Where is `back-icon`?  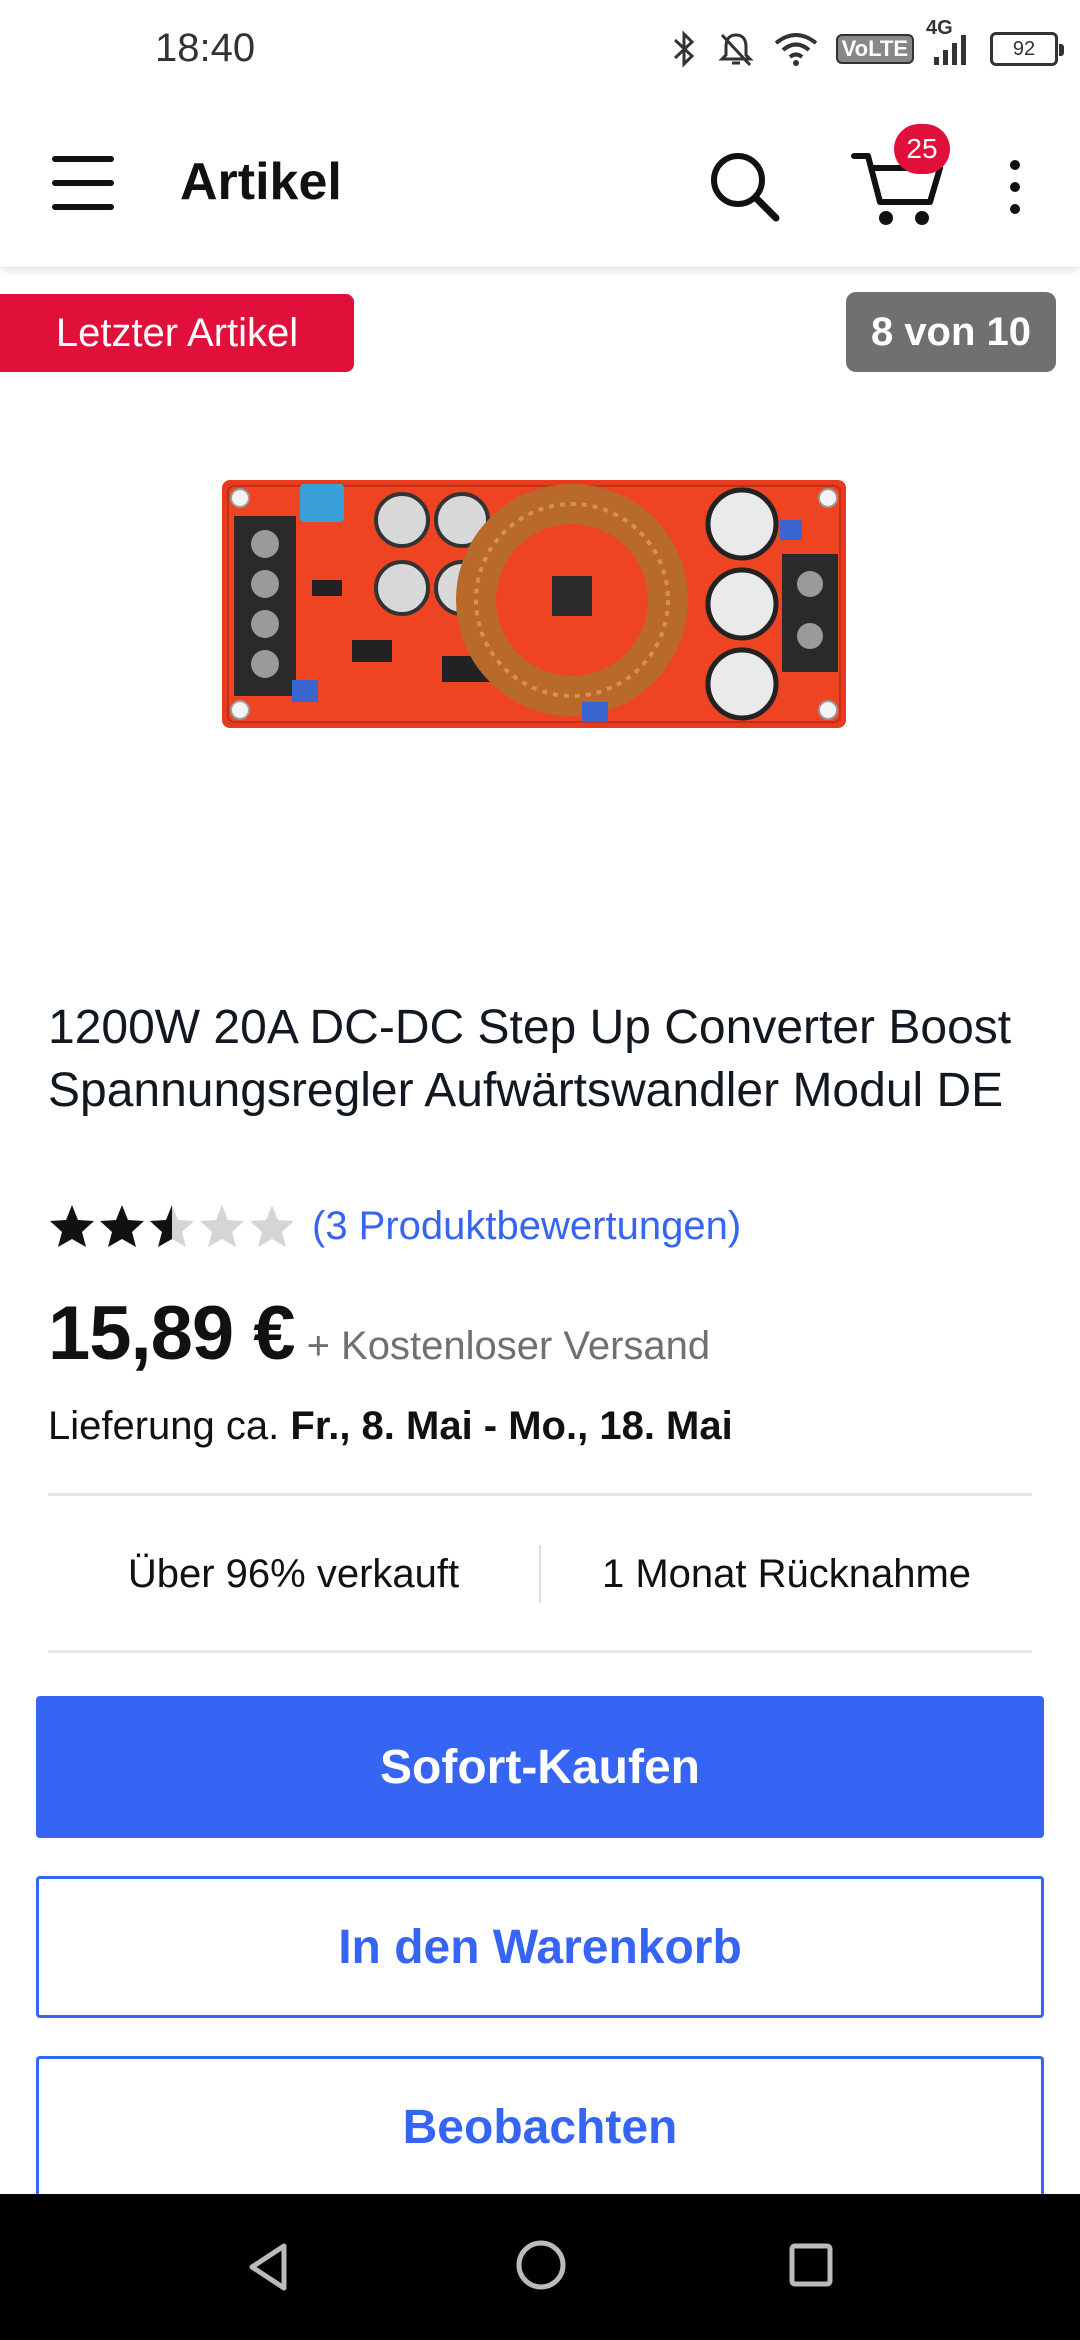 back-icon is located at coordinates (269, 2269).